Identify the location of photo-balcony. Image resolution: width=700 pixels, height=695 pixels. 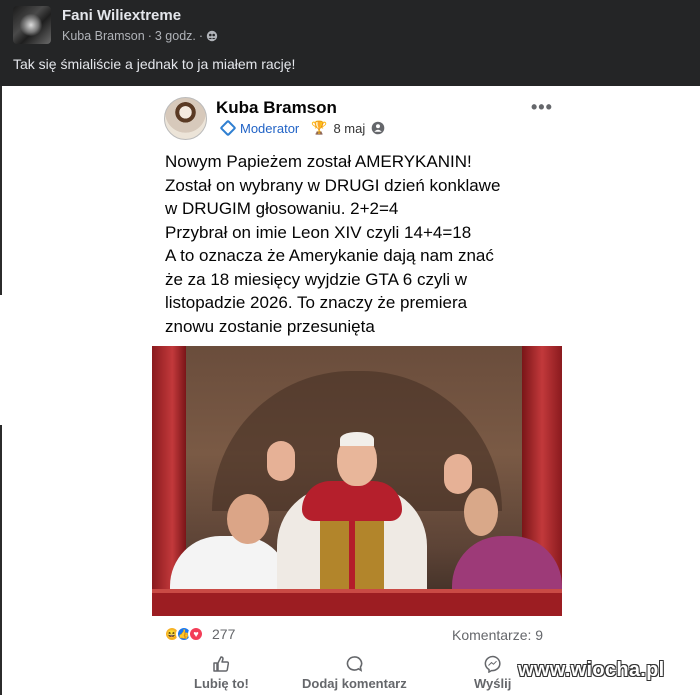
(357, 604).